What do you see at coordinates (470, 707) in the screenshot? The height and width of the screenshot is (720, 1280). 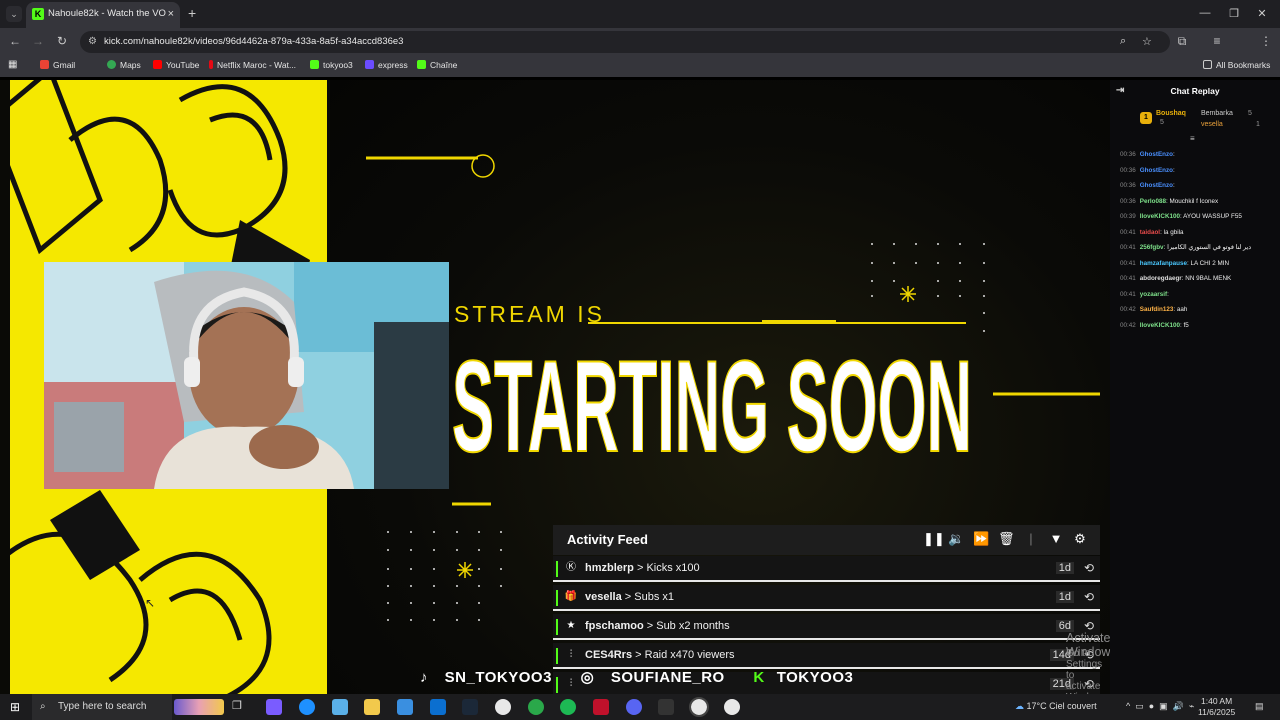 I see `steam-icon` at bounding box center [470, 707].